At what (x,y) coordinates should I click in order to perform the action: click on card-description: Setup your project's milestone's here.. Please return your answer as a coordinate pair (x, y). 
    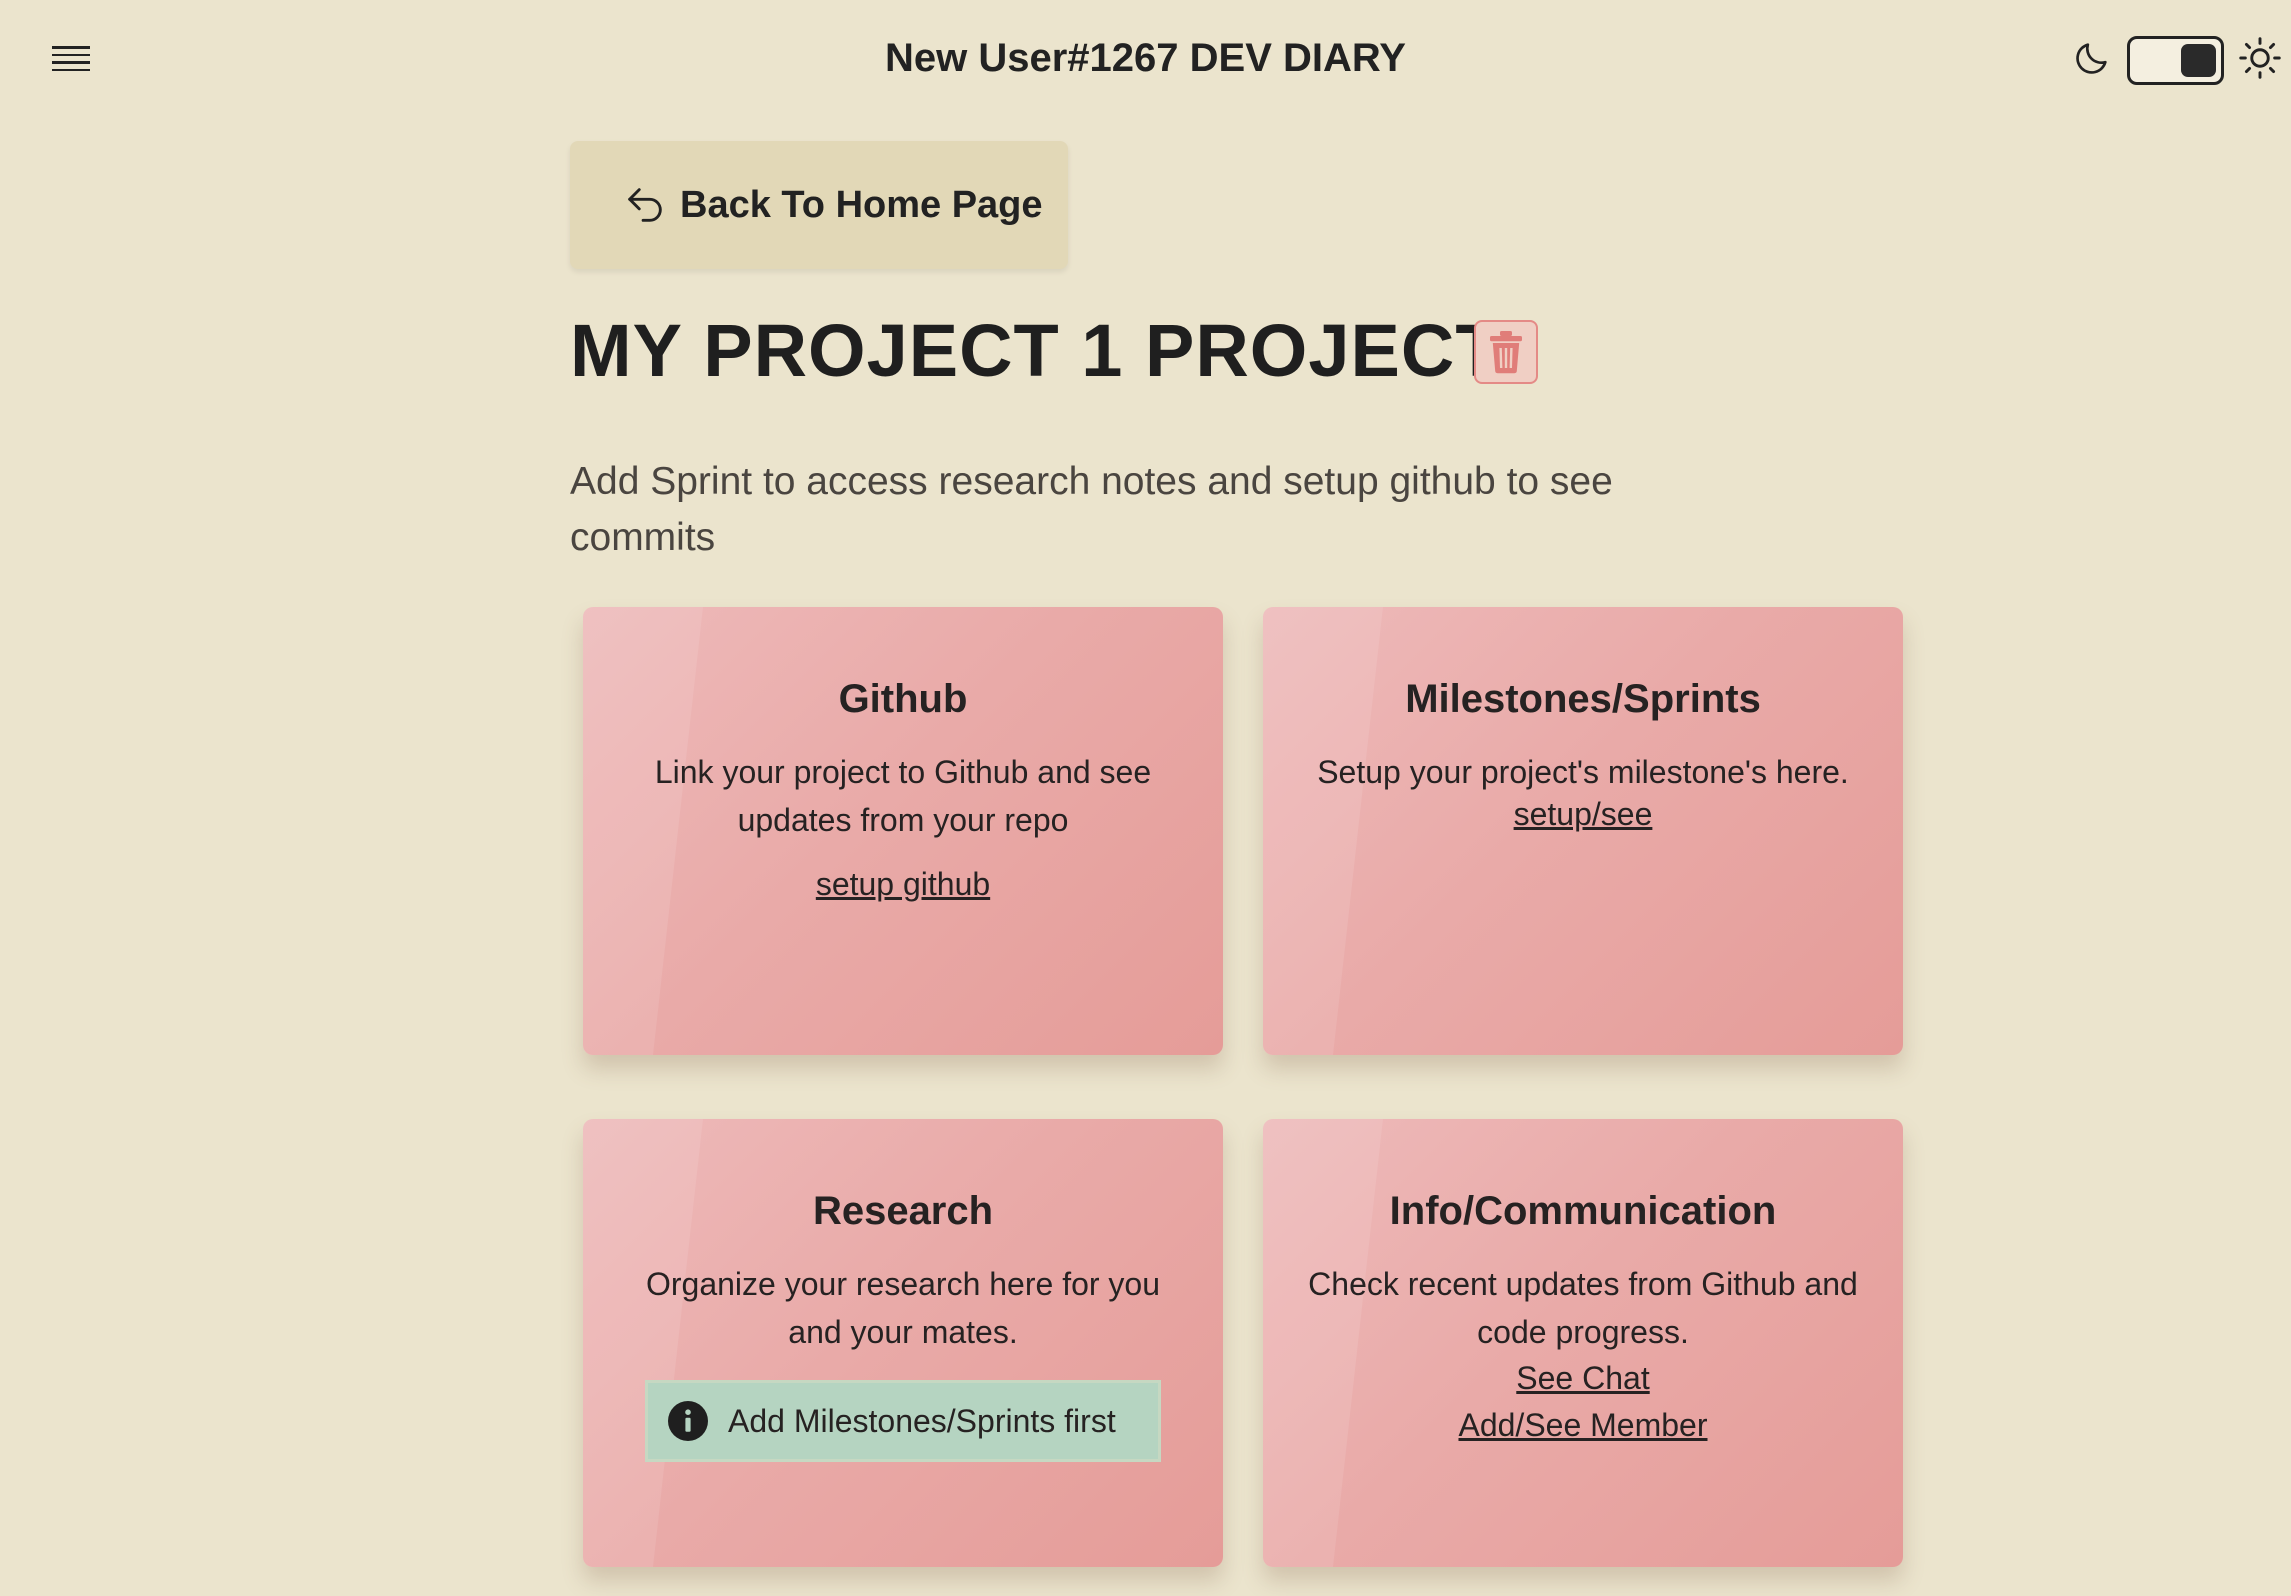
    Looking at the image, I should click on (1583, 772).